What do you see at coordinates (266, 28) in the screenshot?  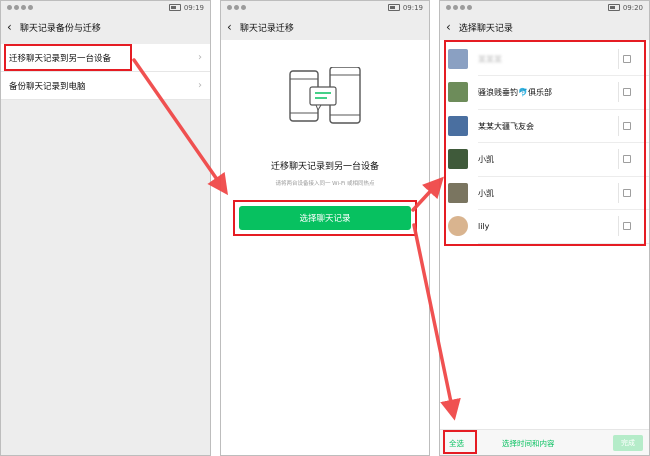 I see `page-title: 聊天记录迁移` at bounding box center [266, 28].